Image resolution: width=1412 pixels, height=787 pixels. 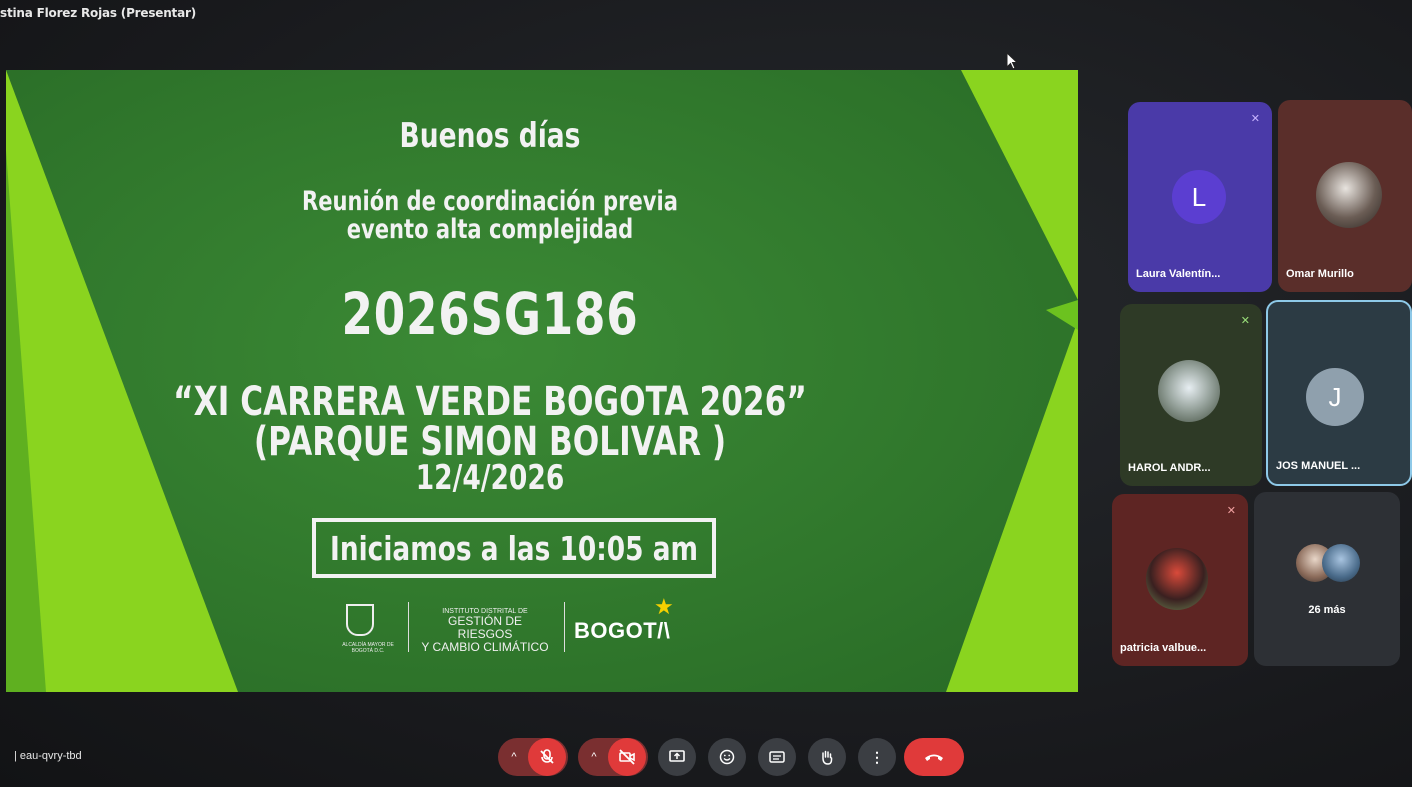 I want to click on emoji-icon, so click(x=727, y=757).